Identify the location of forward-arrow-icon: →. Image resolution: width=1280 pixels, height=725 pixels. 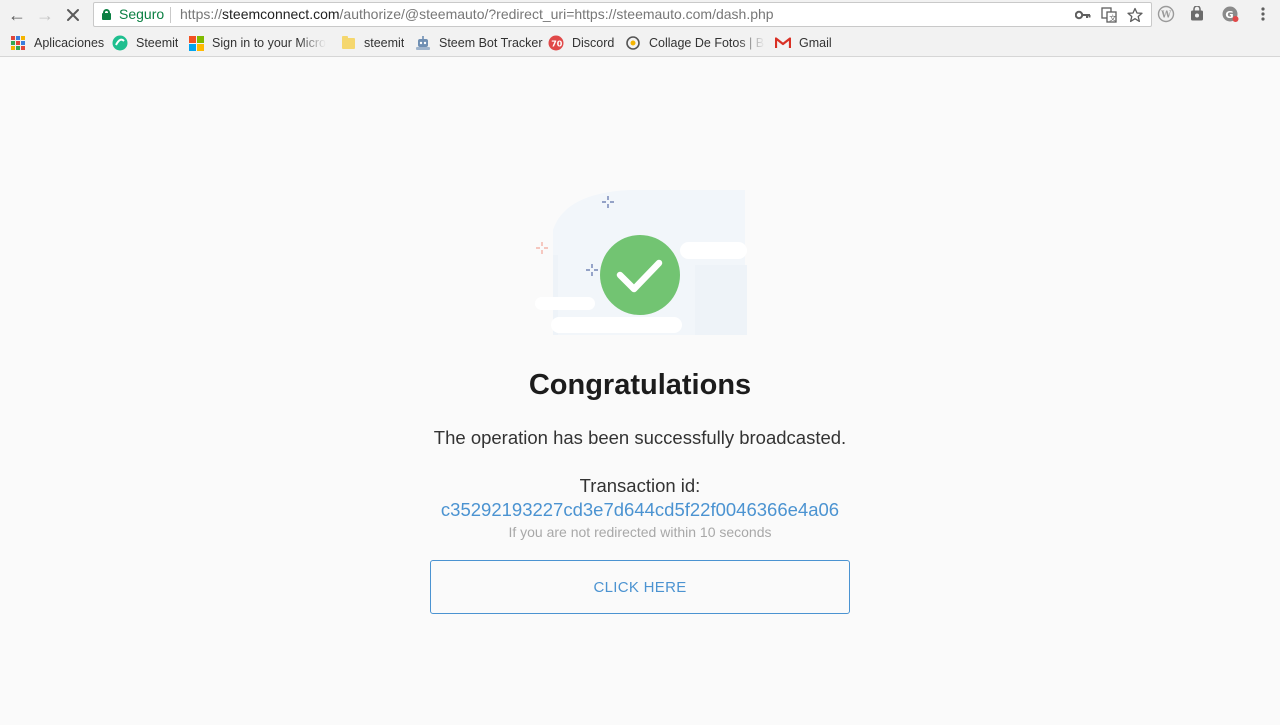
(45, 15).